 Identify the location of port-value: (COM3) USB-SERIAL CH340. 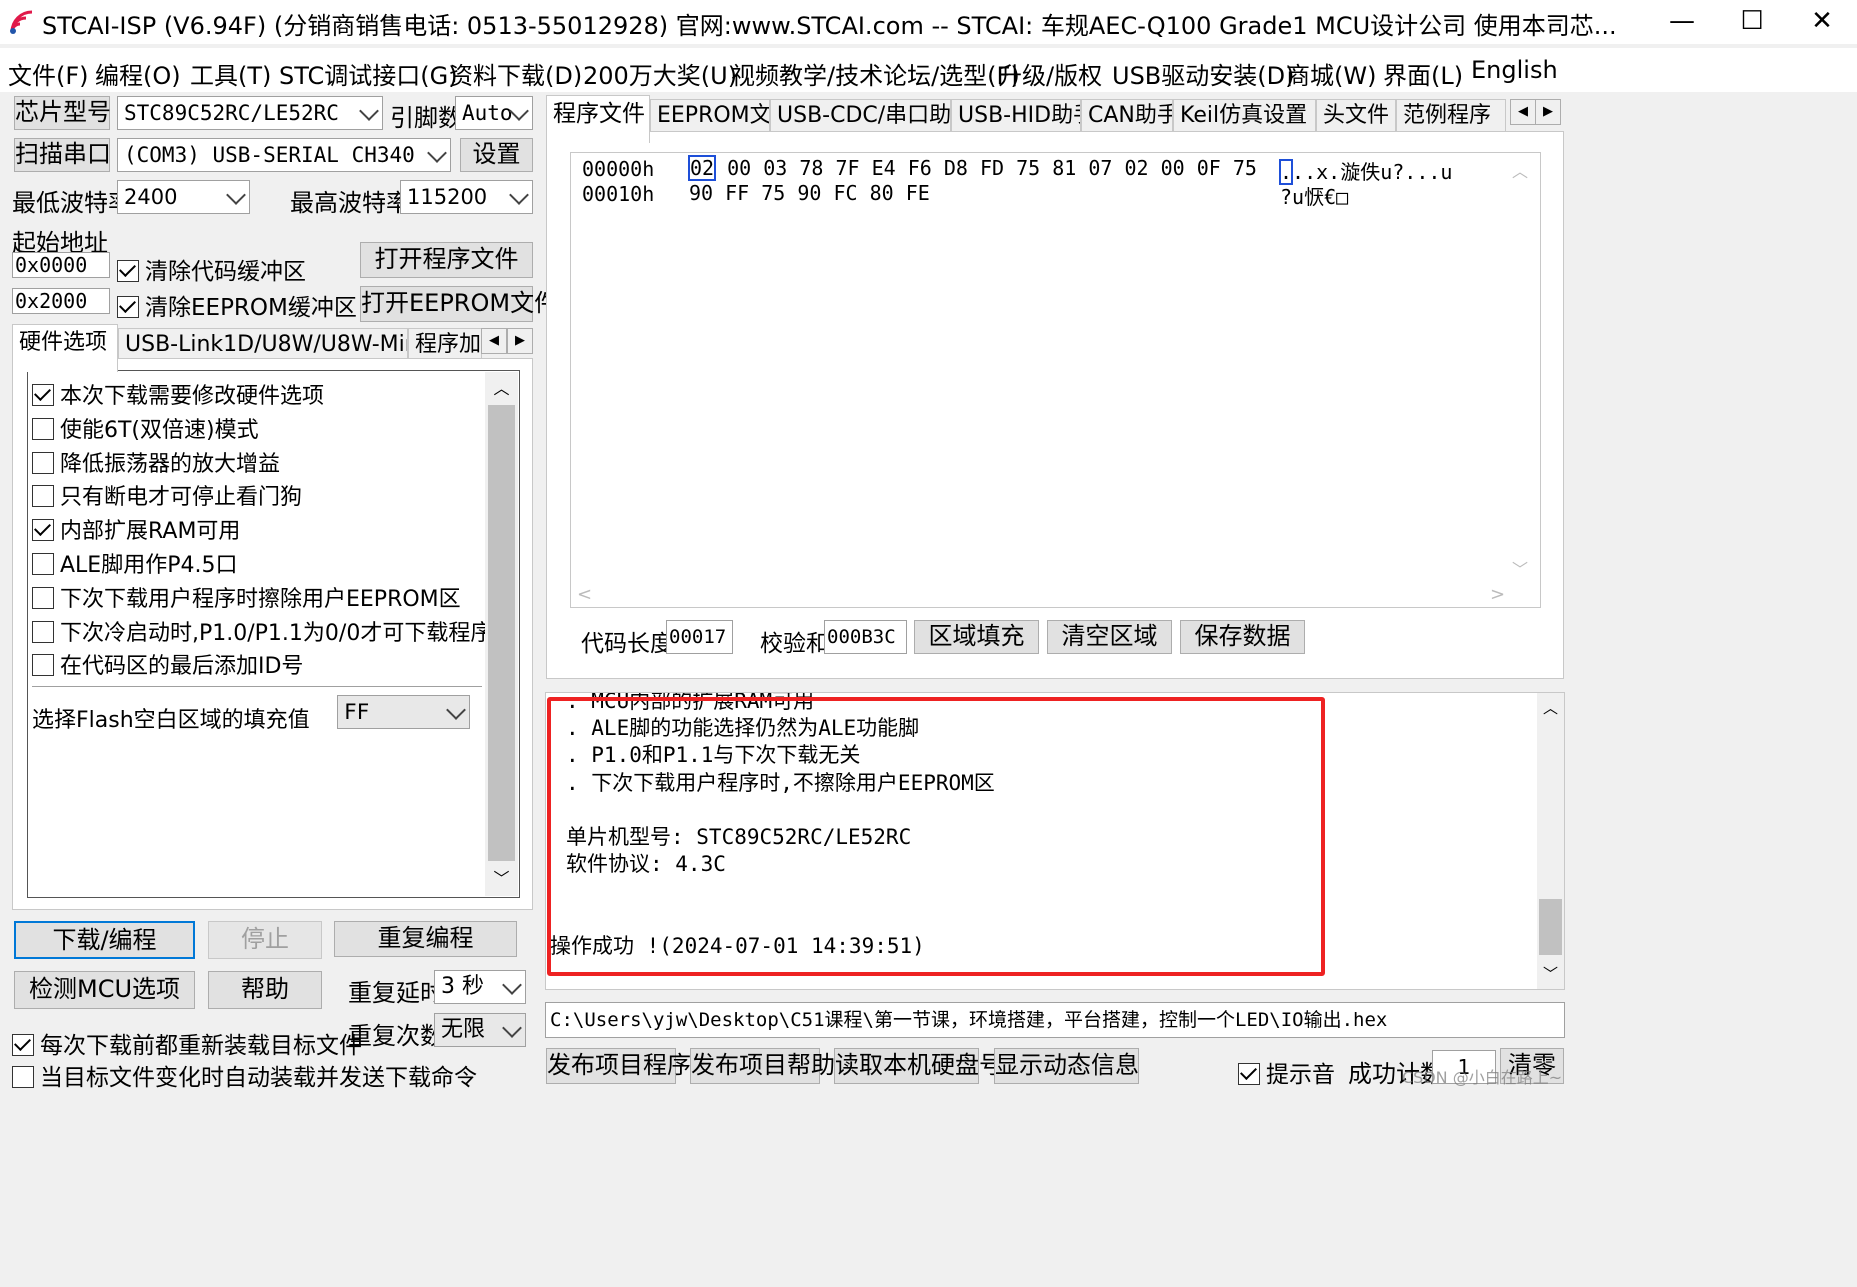
(269, 155).